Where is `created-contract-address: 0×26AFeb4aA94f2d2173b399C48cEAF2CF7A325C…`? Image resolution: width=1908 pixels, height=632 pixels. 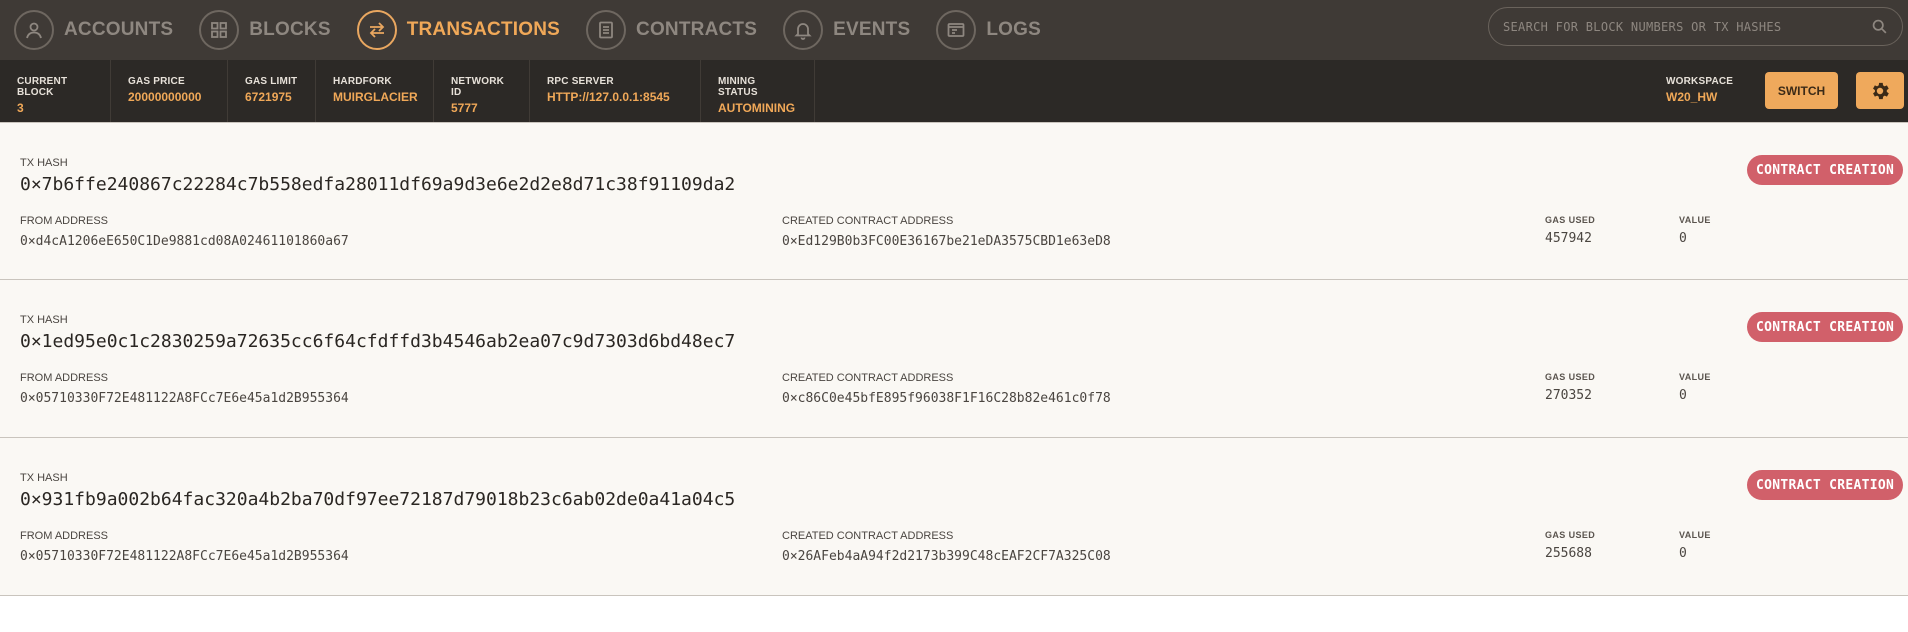
created-contract-address: 0×26AFeb4aA94f2d2173b399C48cEAF2CF7A325C… is located at coordinates (946, 556).